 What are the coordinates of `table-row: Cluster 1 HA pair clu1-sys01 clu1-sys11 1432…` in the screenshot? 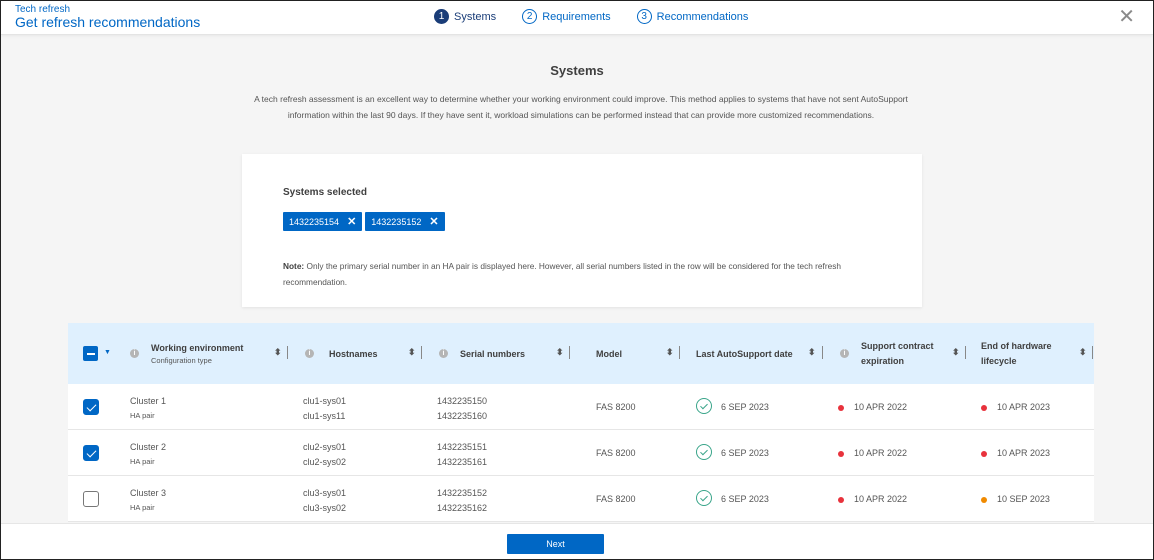 It's located at (581, 407).